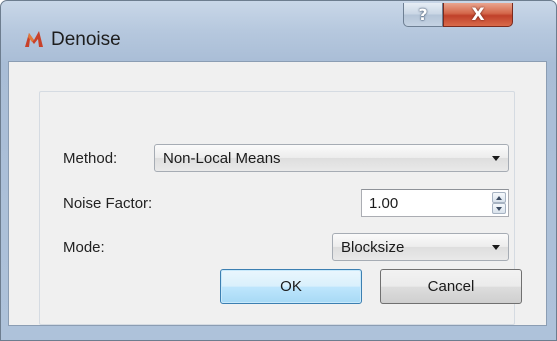 This screenshot has height=341, width=557. What do you see at coordinates (451, 286) in the screenshot?
I see `cancel-button: Cancel` at bounding box center [451, 286].